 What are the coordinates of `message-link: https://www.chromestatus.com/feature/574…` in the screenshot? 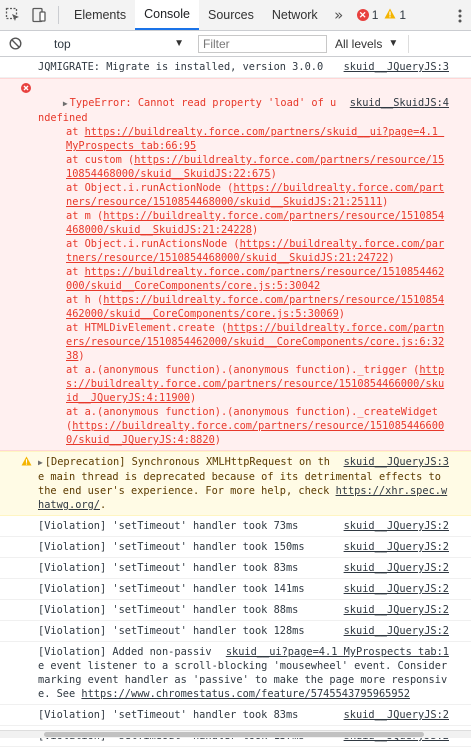 It's located at (245, 694).